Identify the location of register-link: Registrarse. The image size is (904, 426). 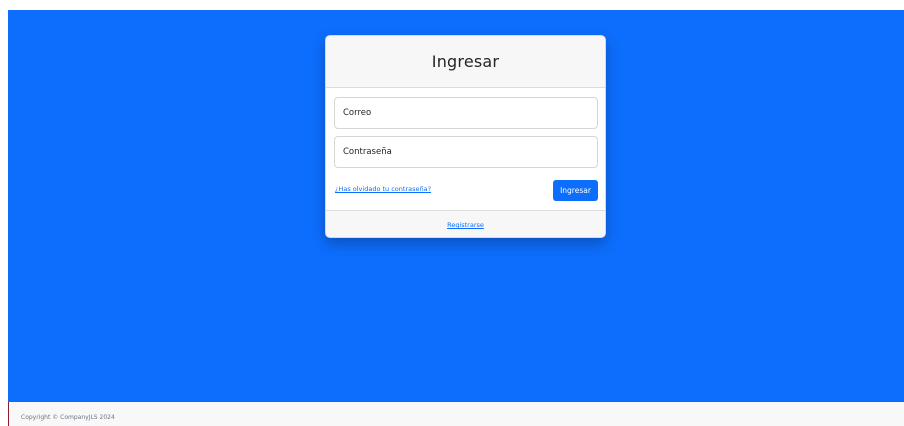
(465, 225).